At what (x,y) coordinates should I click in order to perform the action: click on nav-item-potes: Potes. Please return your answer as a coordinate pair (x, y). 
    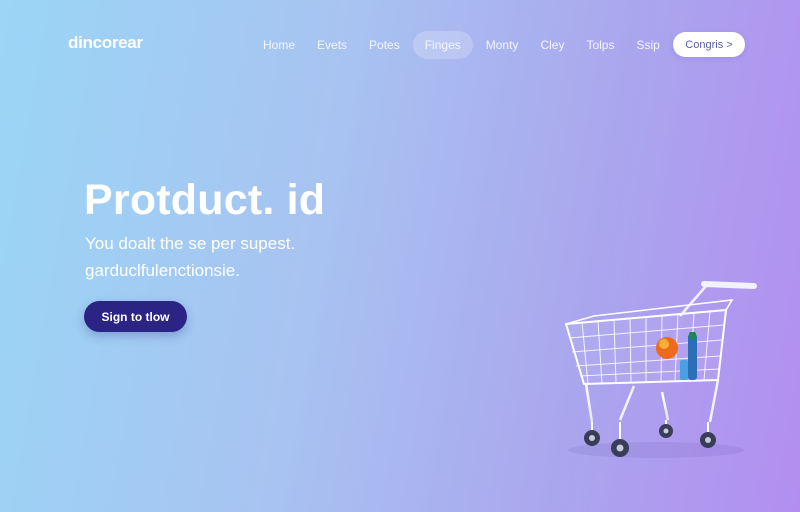
    Looking at the image, I should click on (384, 45).